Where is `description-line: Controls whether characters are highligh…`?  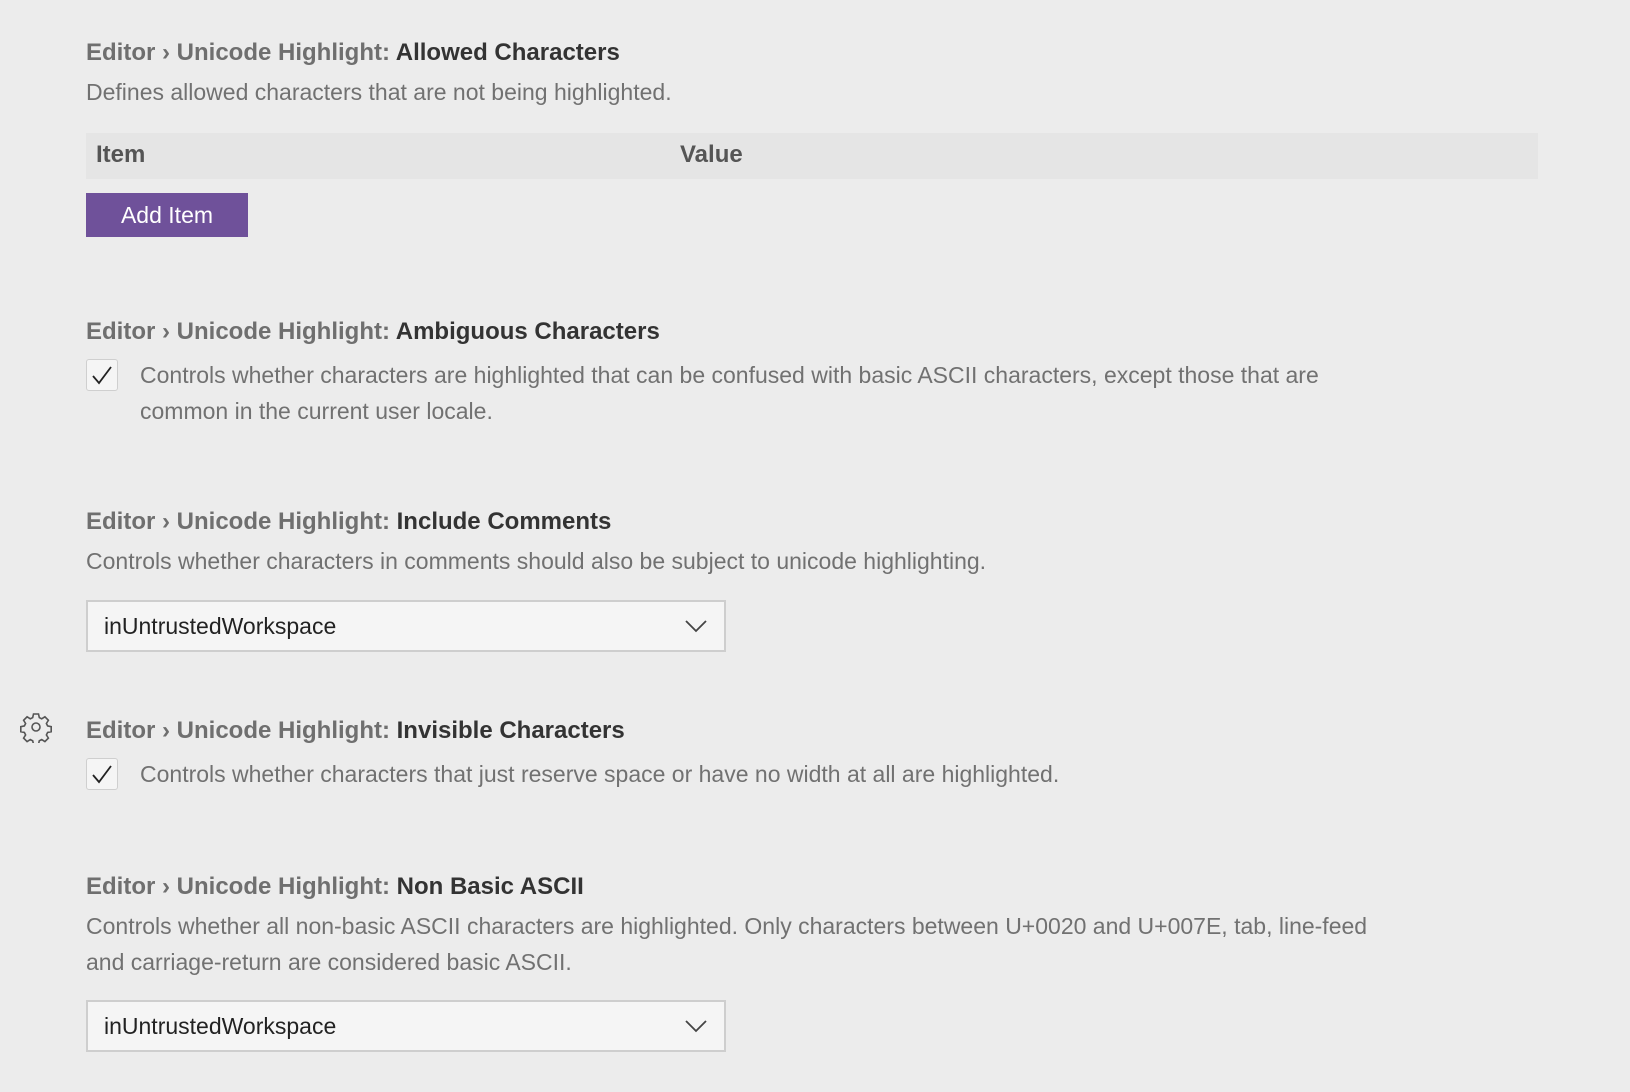
description-line: Controls whether characters are highligh… is located at coordinates (729, 375).